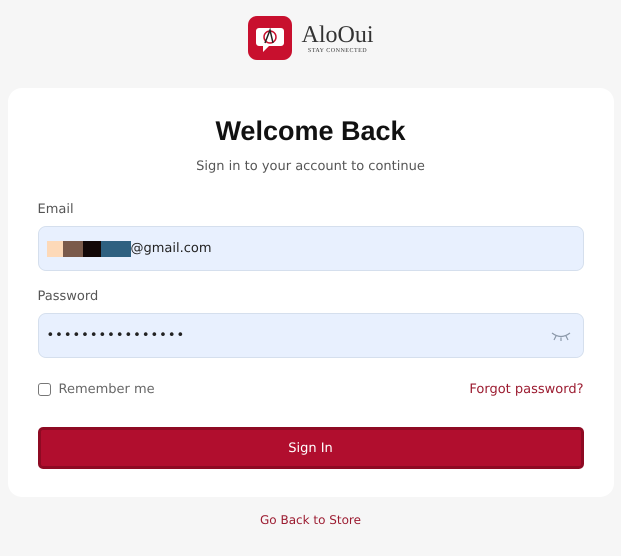  What do you see at coordinates (310, 166) in the screenshot?
I see `subtitle: Sign in to your account to continue` at bounding box center [310, 166].